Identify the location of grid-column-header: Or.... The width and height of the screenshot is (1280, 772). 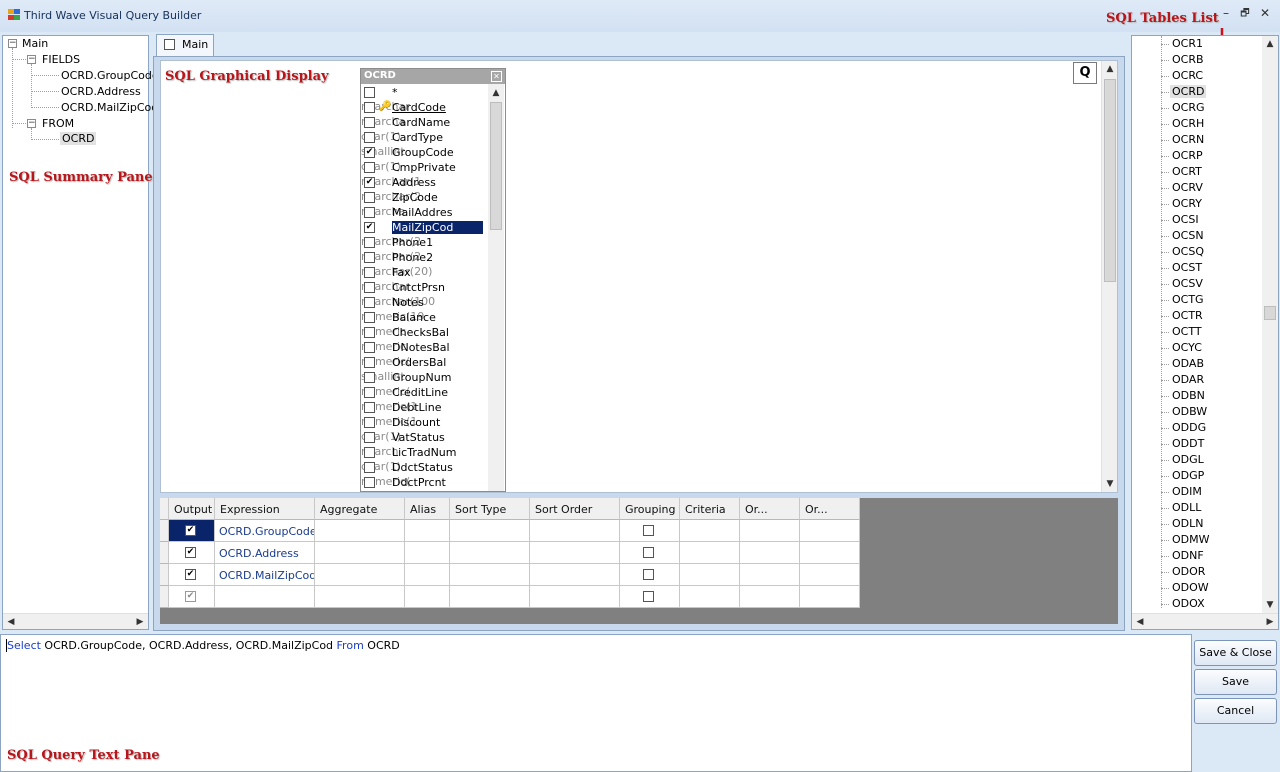
(830, 509).